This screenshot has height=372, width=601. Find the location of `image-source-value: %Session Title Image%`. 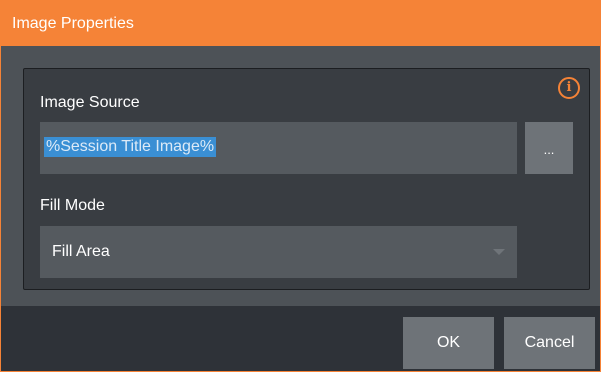

image-source-value: %Session Title Image% is located at coordinates (130, 147).